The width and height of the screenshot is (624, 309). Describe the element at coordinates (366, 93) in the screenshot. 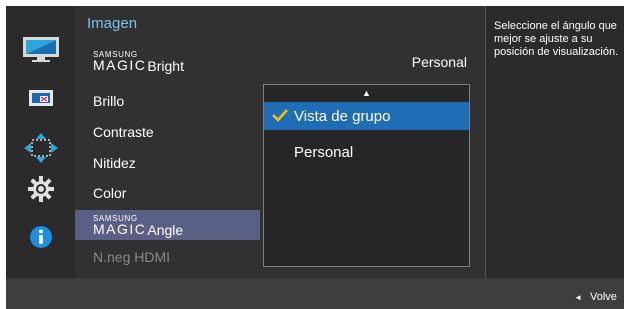

I see `scroll-up-arrow-icon: ▲` at that location.